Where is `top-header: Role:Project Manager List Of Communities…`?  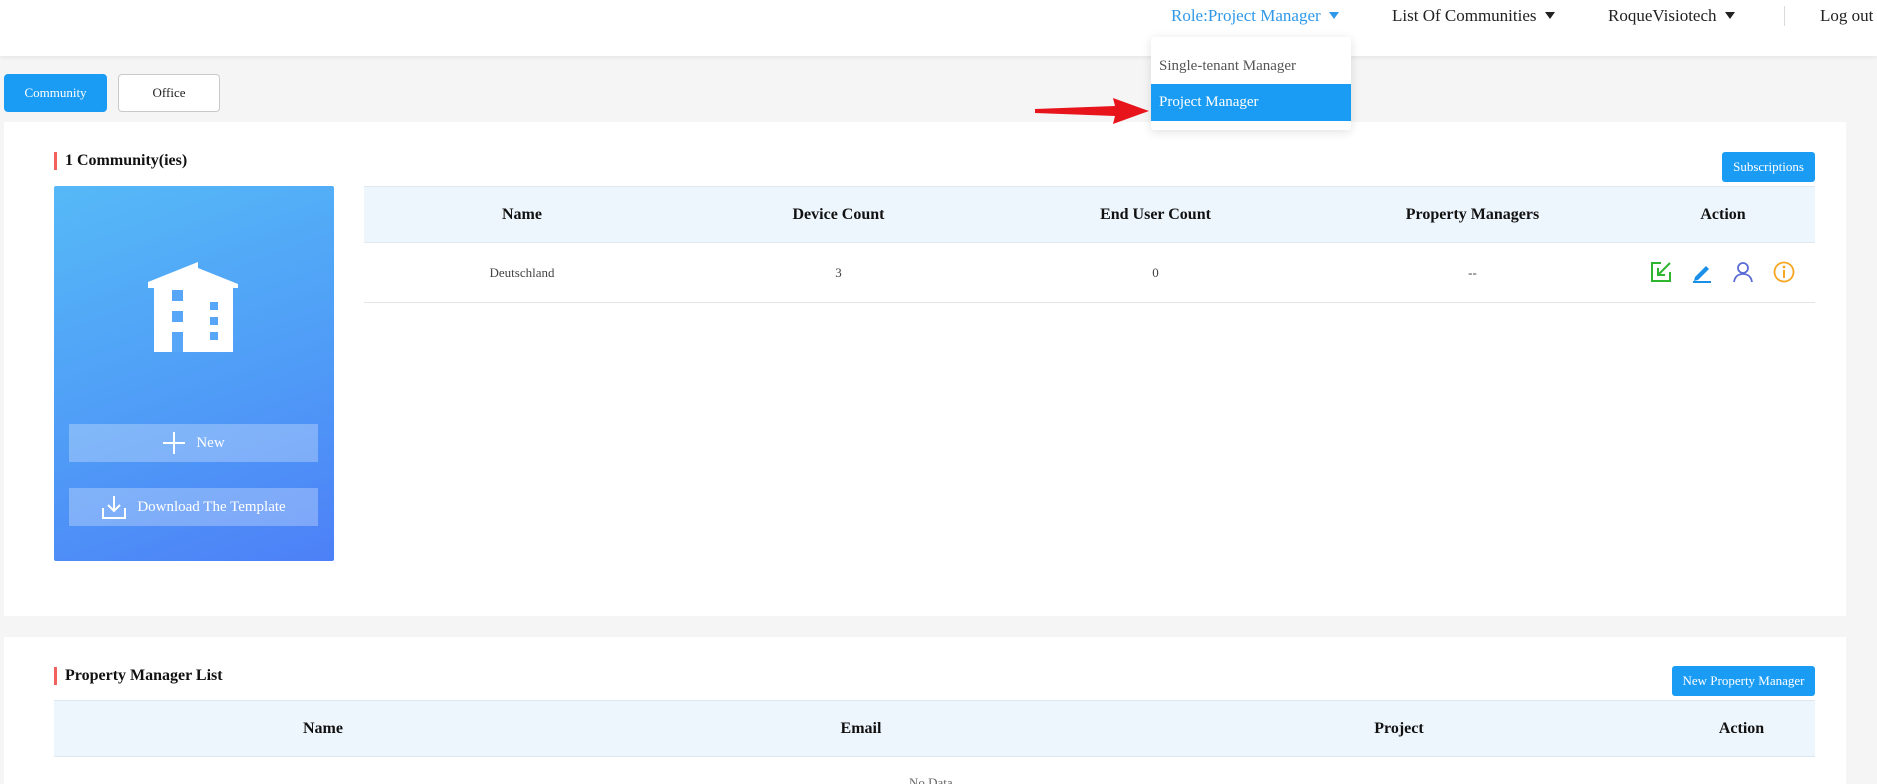 top-header: Role:Project Manager List Of Communities… is located at coordinates (938, 28).